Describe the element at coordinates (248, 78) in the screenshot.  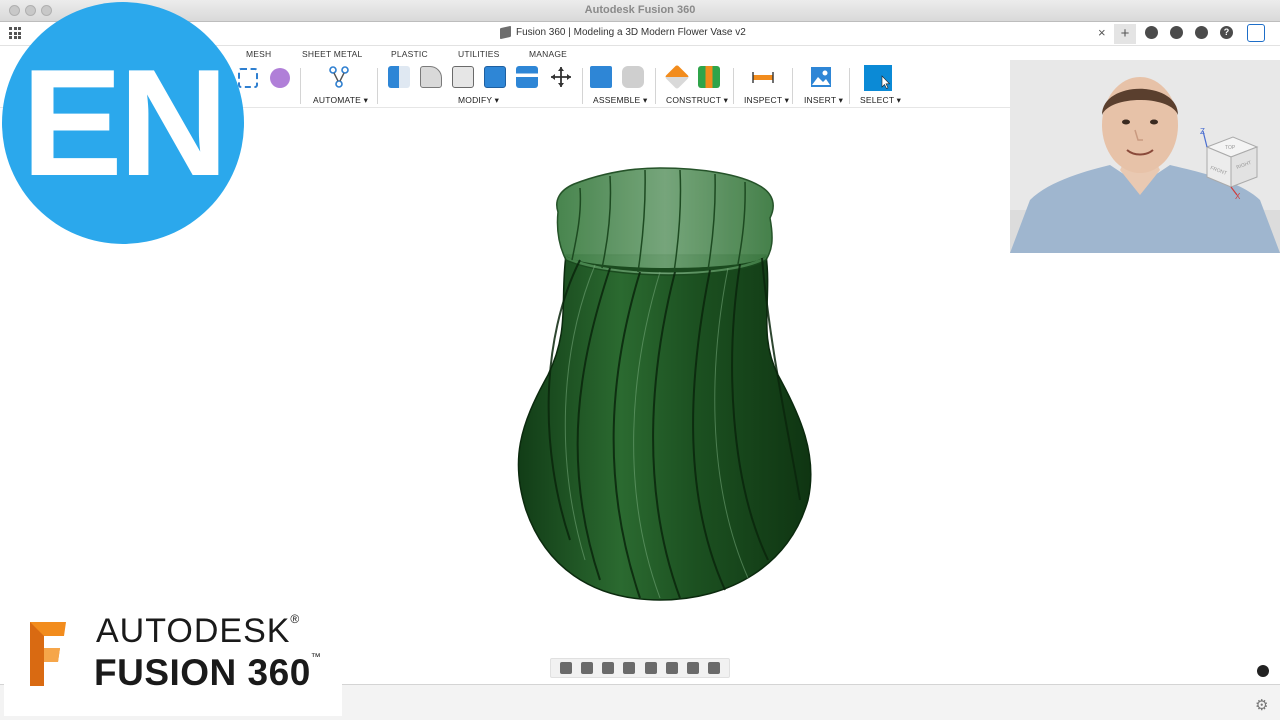
I see `sketch-tool-icon` at that location.